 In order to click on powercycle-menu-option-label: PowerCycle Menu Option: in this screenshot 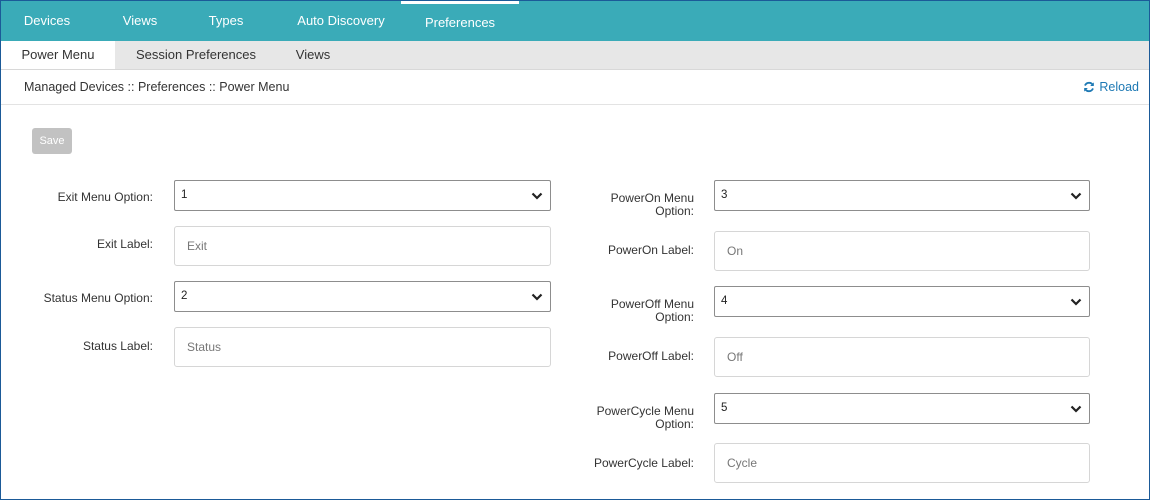, I will do `click(632, 418)`.